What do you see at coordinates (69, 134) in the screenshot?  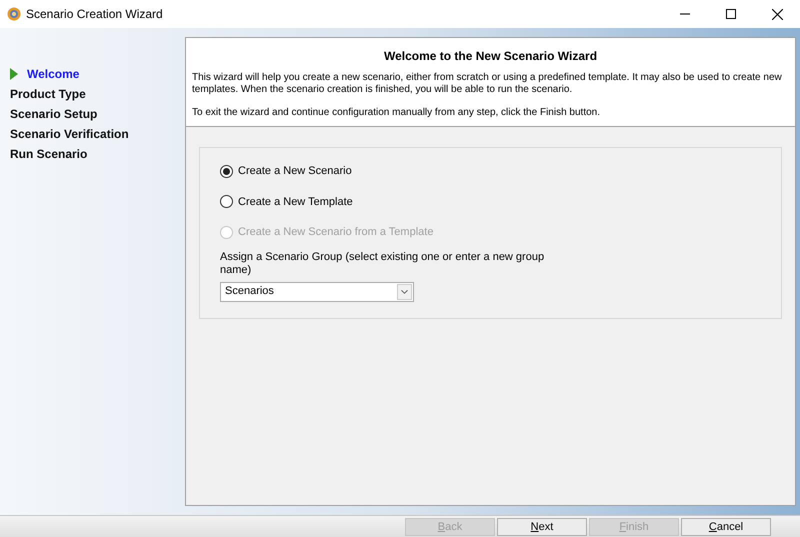 I see `step-item: Scenario Verification` at bounding box center [69, 134].